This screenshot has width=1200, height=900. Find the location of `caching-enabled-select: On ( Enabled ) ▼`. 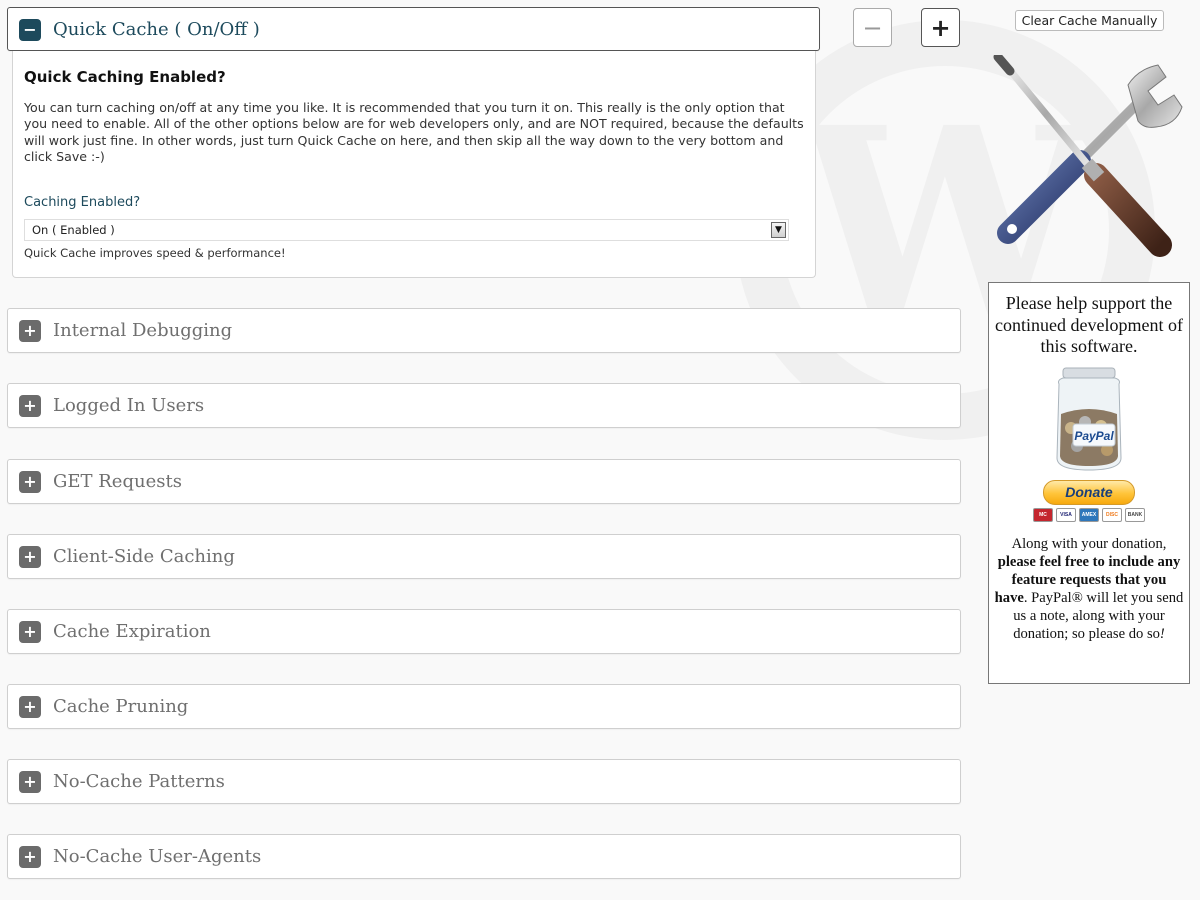

caching-enabled-select: On ( Enabled ) ▼ is located at coordinates (406, 230).